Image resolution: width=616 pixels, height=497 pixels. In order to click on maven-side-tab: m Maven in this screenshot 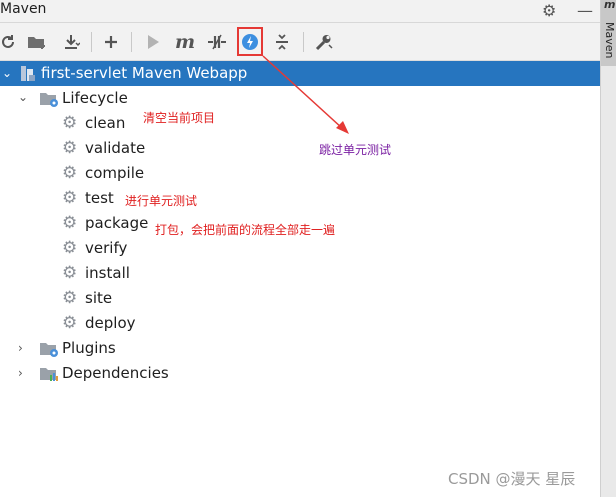, I will do `click(608, 33)`.